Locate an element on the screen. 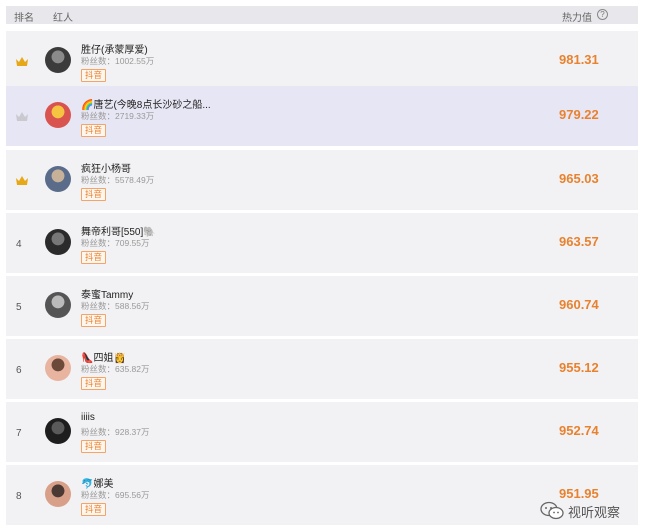 The image size is (650, 532). creator-name: 胜仔(承蒙厚爱) is located at coordinates (114, 48).